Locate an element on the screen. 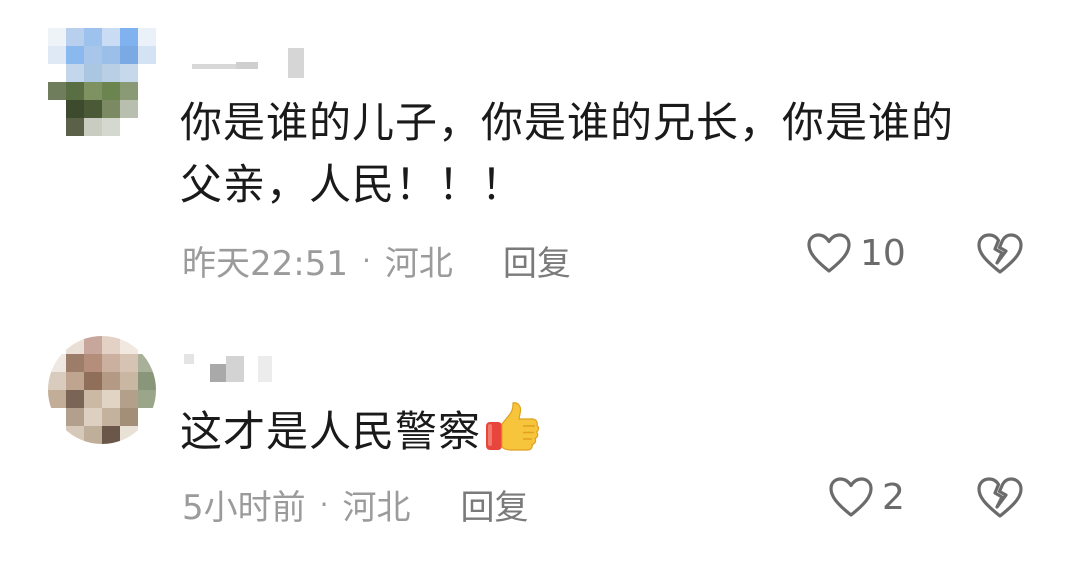  comment-meta: 昨天22:51 · 河北 回复 is located at coordinates (376, 260).